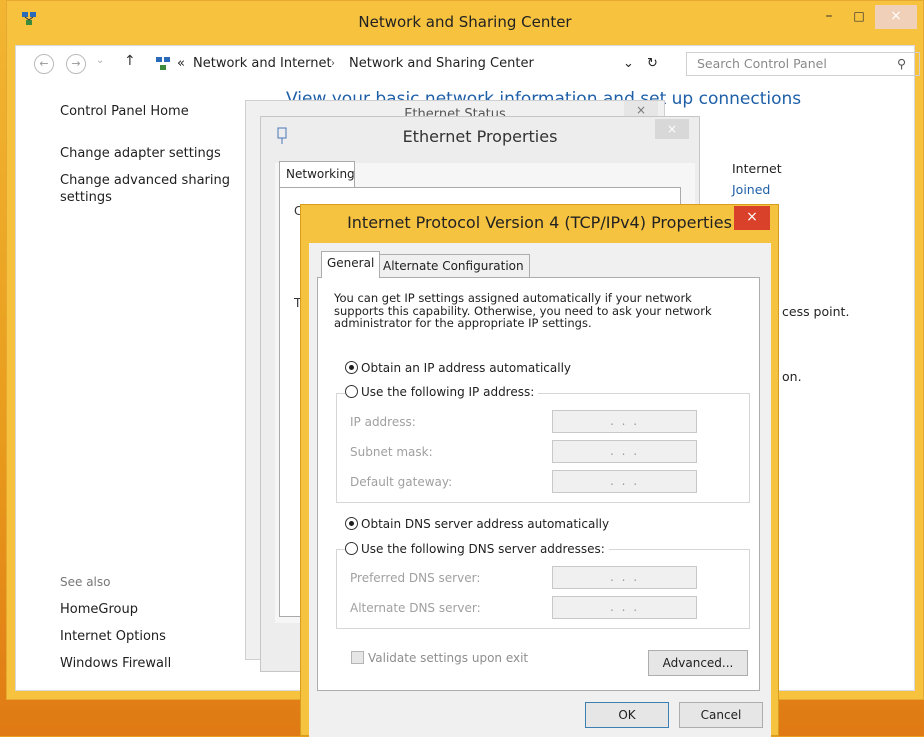  What do you see at coordinates (100, 60) in the screenshot?
I see `recent-pages-dropdown: ⌄` at bounding box center [100, 60].